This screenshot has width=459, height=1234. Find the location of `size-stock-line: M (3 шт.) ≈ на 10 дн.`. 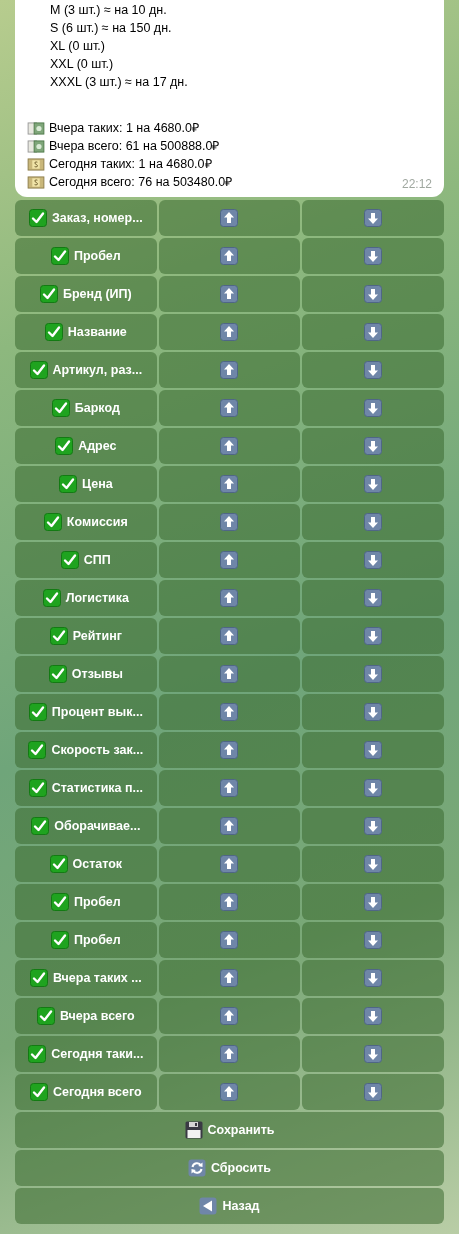

size-stock-line: M (3 шт.) ≈ на 10 дн. is located at coordinates (108, 10).